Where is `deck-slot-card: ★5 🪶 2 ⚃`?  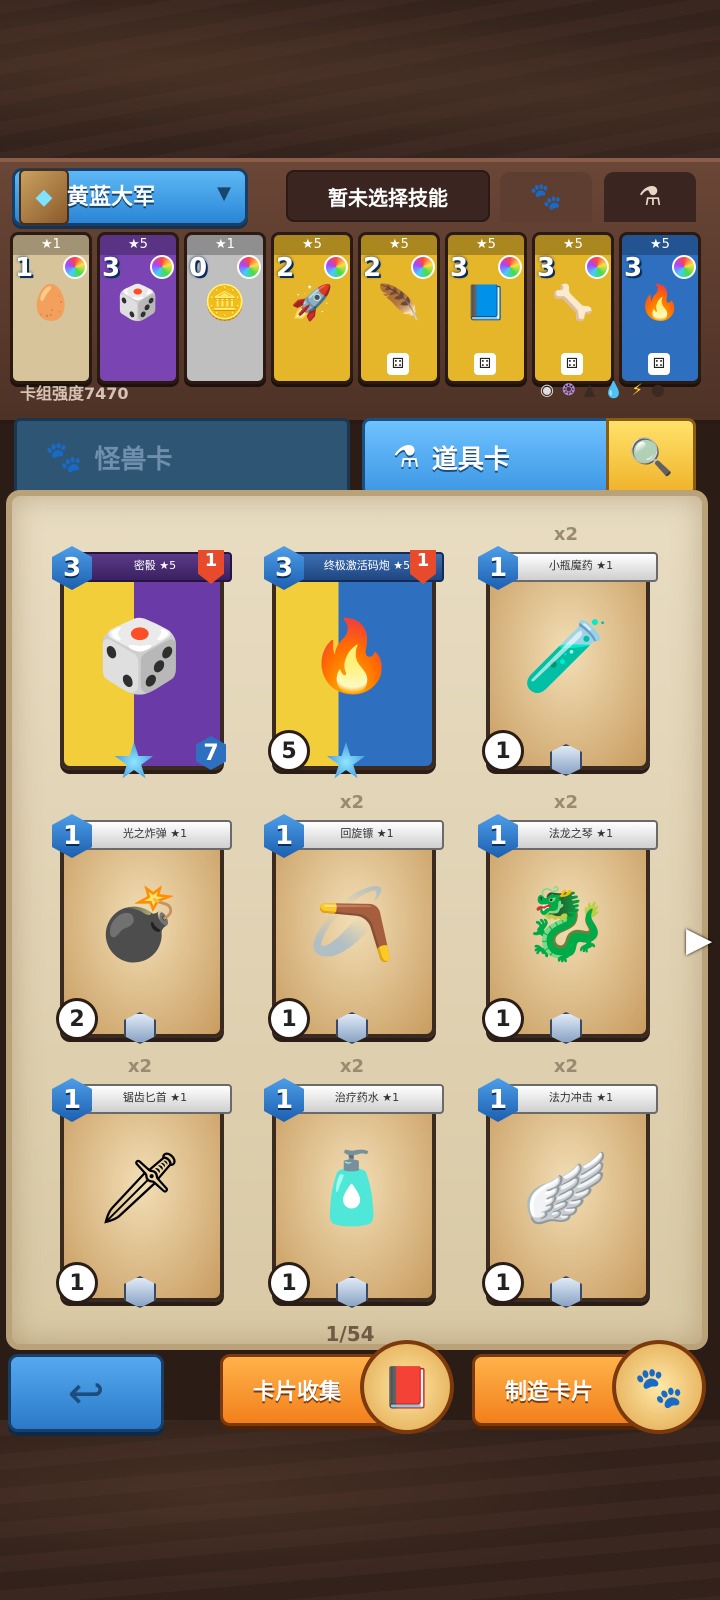 deck-slot-card: ★5 🪶 2 ⚃ is located at coordinates (399, 308).